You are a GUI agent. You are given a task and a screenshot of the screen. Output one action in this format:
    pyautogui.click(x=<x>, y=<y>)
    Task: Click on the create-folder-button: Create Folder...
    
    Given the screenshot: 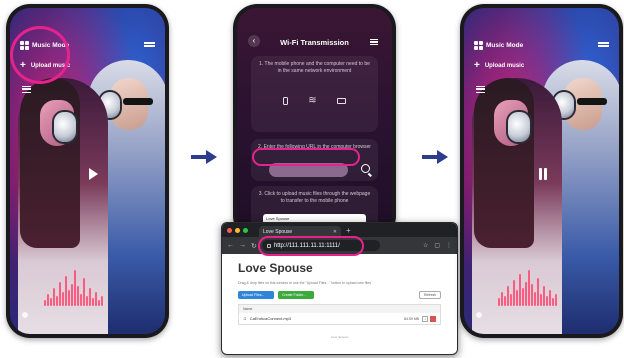 What is the action you would take?
    pyautogui.click(x=296, y=295)
    